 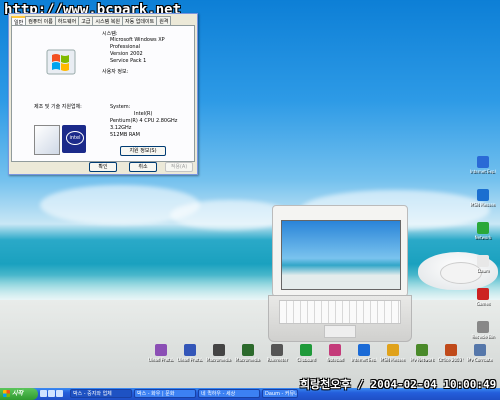 What do you see at coordinates (398, 384) in the screenshot?
I see `clock-overlay: 희랑천오후 / 2004-02-04 10:00:49` at bounding box center [398, 384].